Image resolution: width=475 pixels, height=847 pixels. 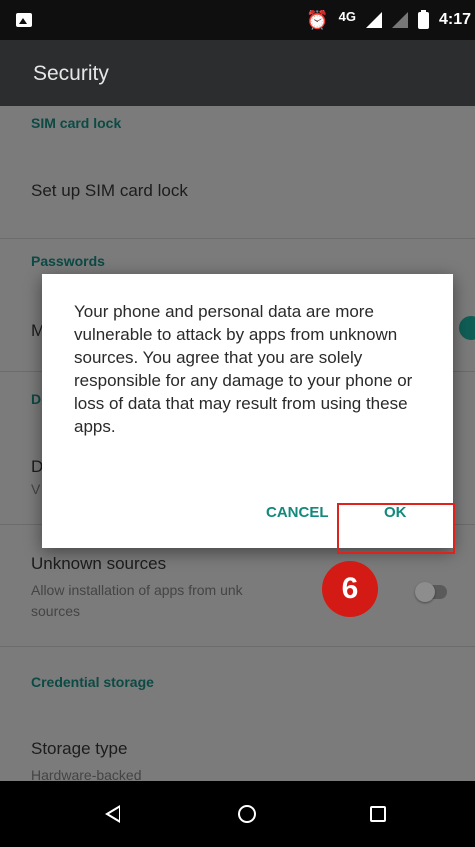 I want to click on clock: 4:17, so click(x=454, y=19).